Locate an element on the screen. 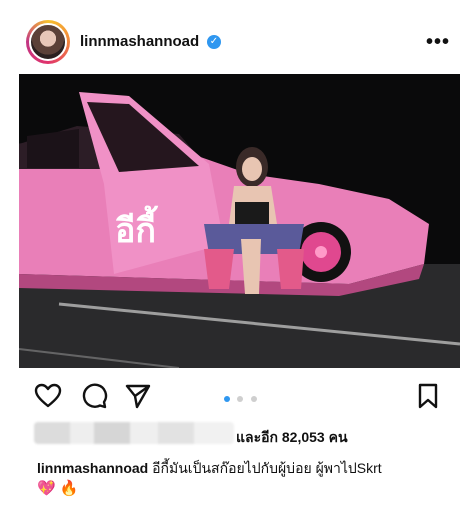 The width and height of the screenshot is (474, 513). heart-icon is located at coordinates (48, 396).